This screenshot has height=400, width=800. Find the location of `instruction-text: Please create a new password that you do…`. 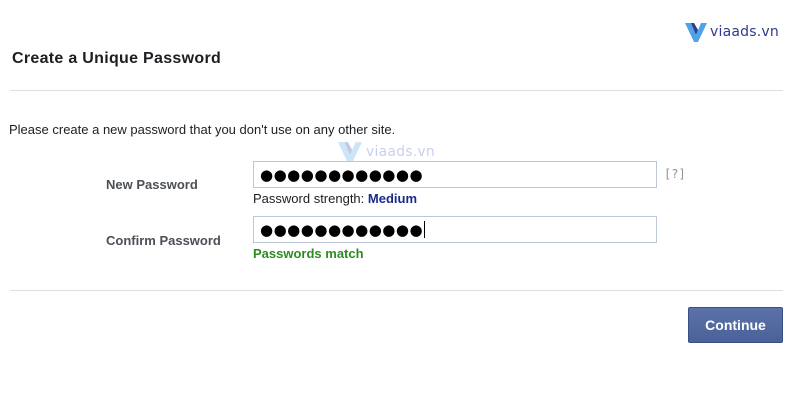

instruction-text: Please create a new password that you do… is located at coordinates (202, 129).